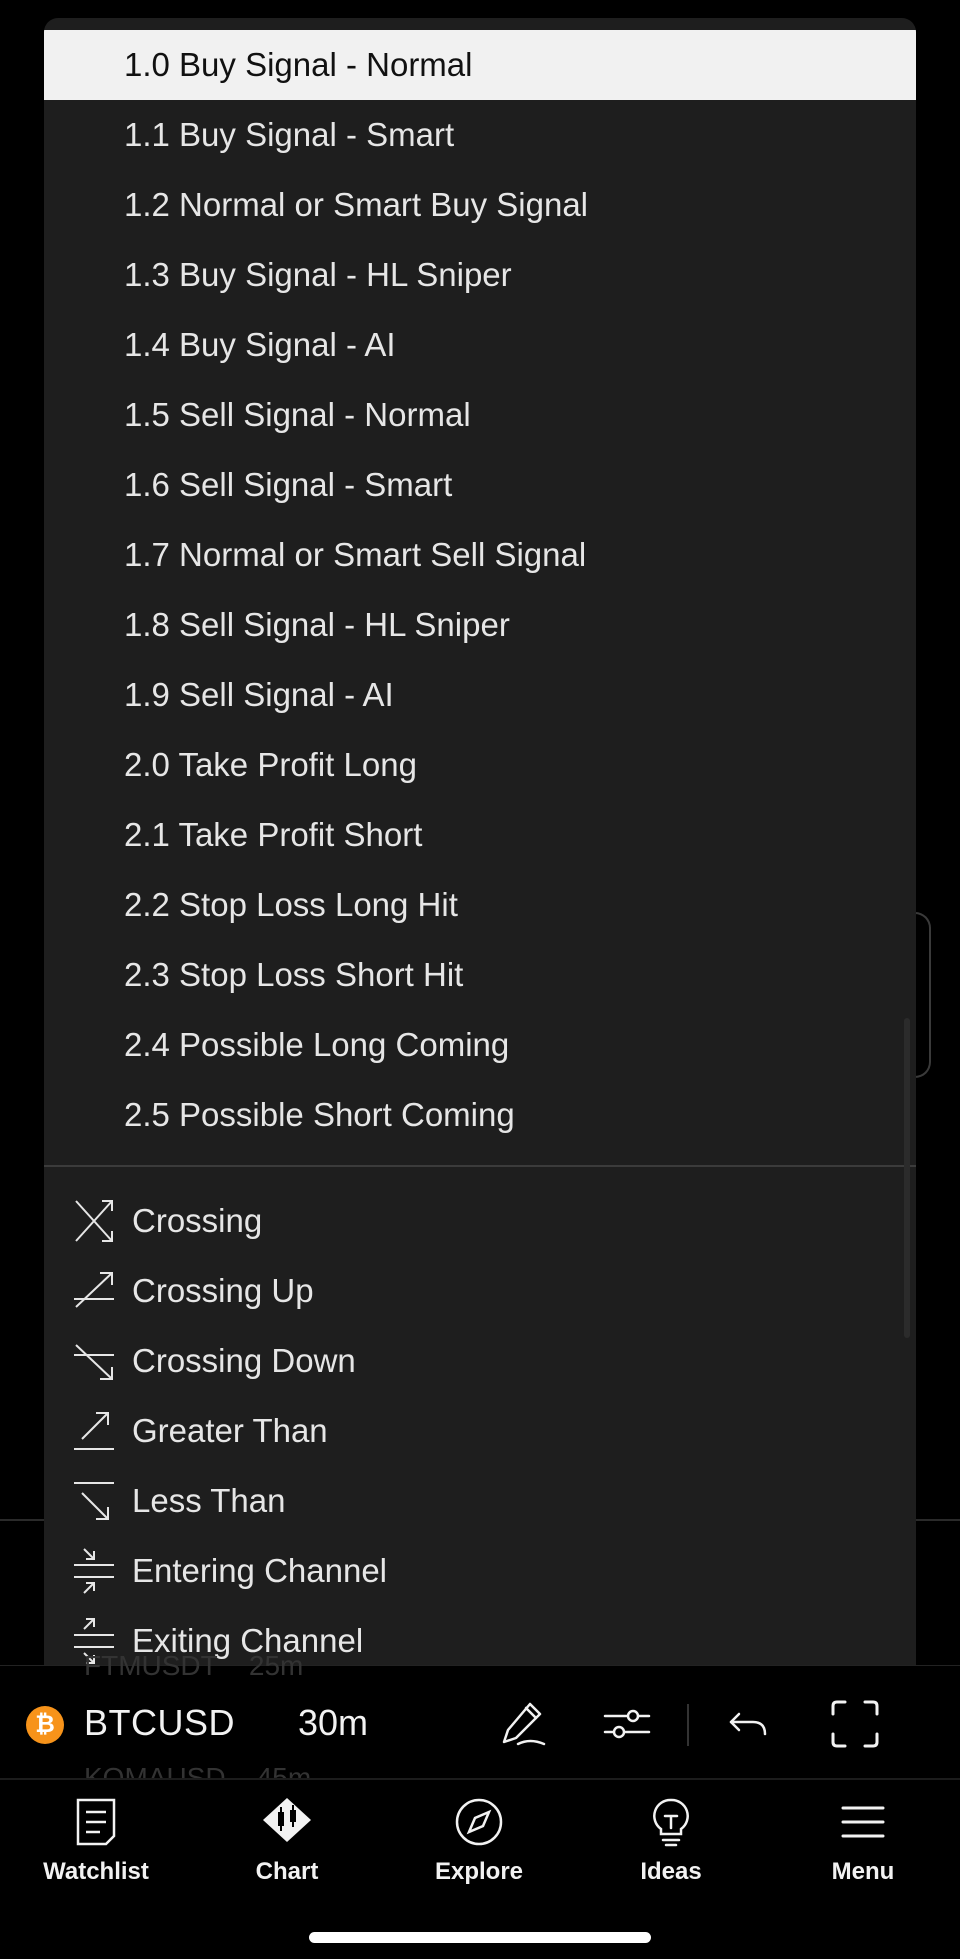  Describe the element at coordinates (863, 1822) in the screenshot. I see `menu-icon` at that location.